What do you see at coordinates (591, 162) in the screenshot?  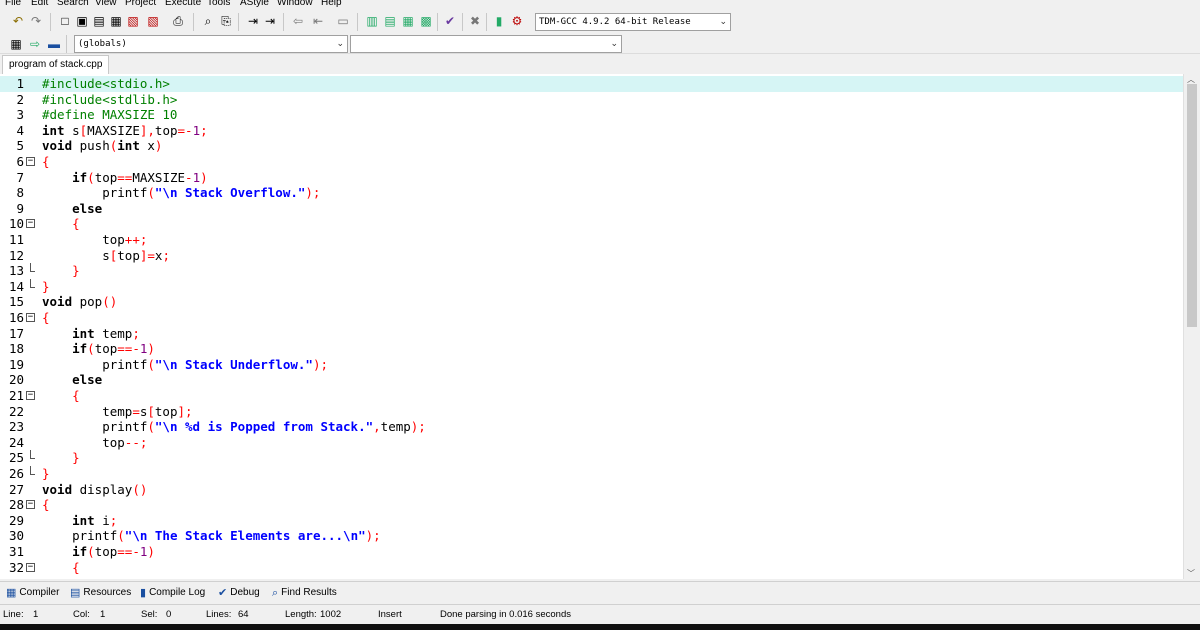 I see `code-line: 6−{` at bounding box center [591, 162].